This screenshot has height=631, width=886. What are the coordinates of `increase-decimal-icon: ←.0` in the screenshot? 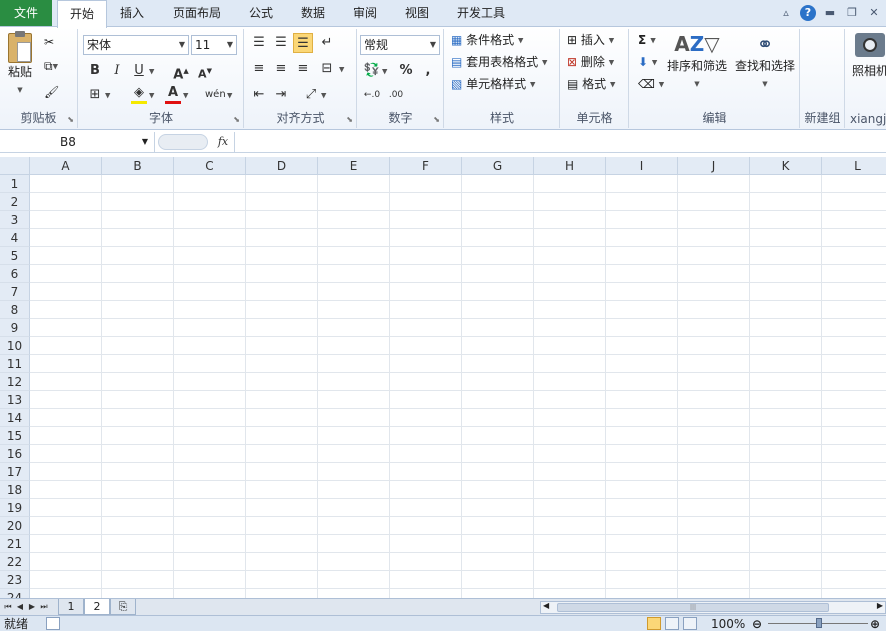 It's located at (372, 95).